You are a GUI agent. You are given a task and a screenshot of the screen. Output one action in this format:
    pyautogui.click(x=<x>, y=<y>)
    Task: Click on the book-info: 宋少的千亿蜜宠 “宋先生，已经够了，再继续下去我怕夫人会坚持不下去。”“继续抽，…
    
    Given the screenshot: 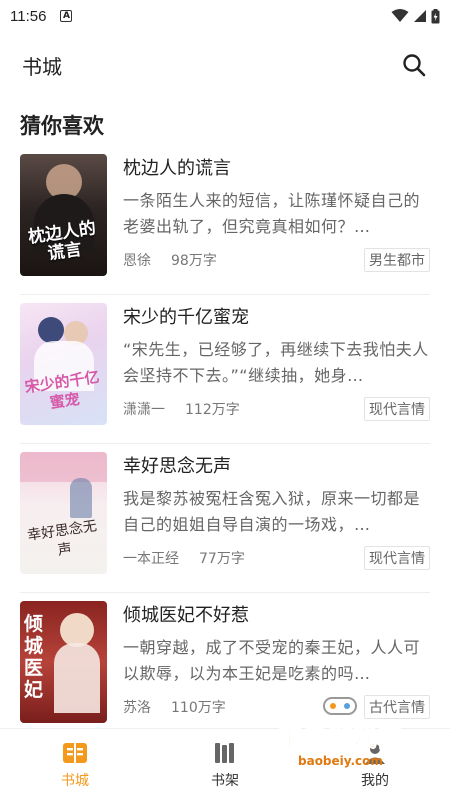 What is the action you would take?
    pyautogui.click(x=276, y=373)
    